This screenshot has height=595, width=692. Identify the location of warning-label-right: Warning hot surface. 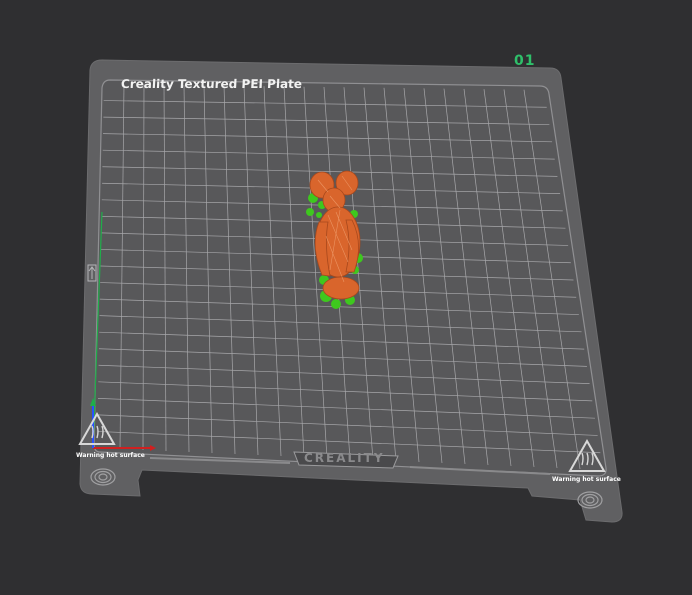
(586, 479).